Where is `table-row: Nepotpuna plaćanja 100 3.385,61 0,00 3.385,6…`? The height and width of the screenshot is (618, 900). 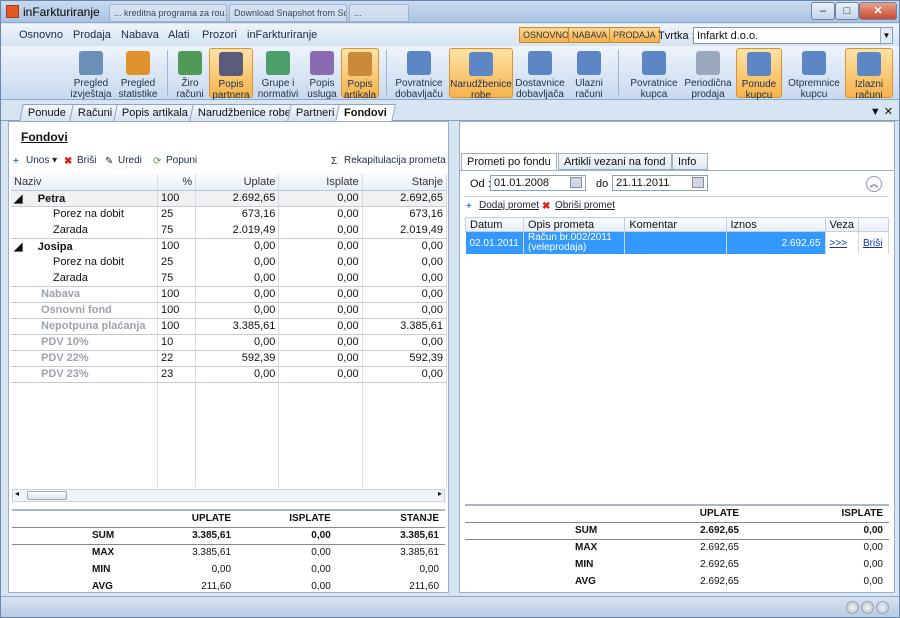 table-row: Nepotpuna plaćanja 100 3.385,61 0,00 3.385,6… is located at coordinates (229, 326).